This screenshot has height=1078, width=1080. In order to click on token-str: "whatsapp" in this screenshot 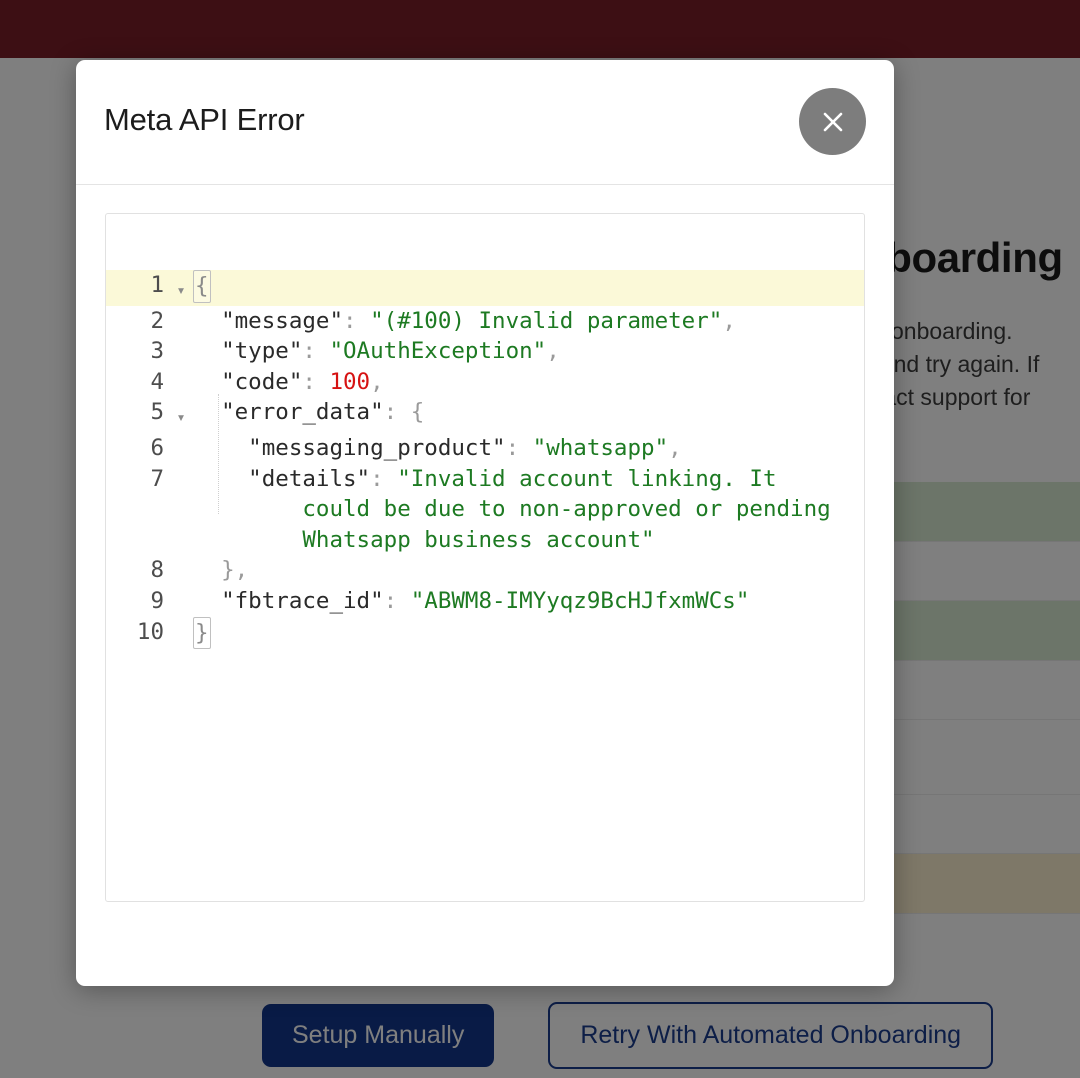, I will do `click(594, 447)`.